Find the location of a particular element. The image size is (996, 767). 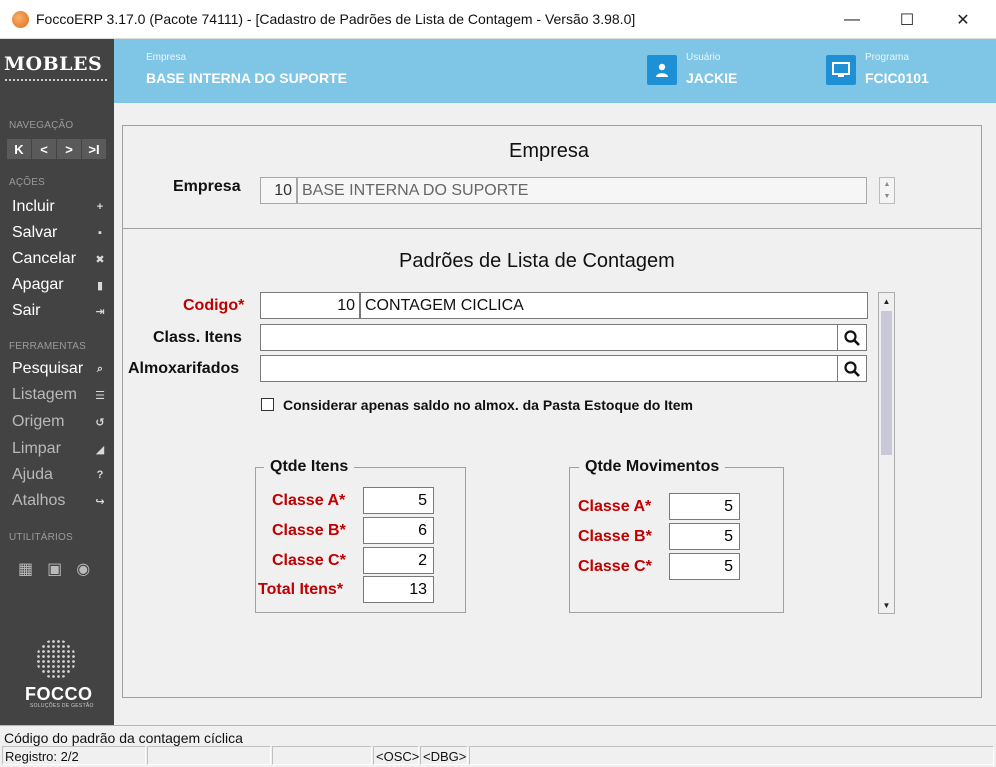

sidebar-item-label: Pesquisar is located at coordinates (48, 368).